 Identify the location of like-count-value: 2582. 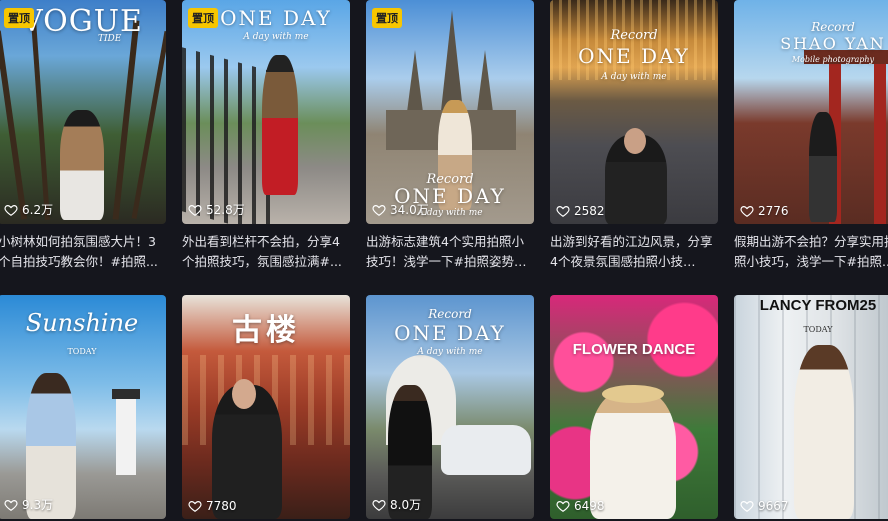
(589, 211).